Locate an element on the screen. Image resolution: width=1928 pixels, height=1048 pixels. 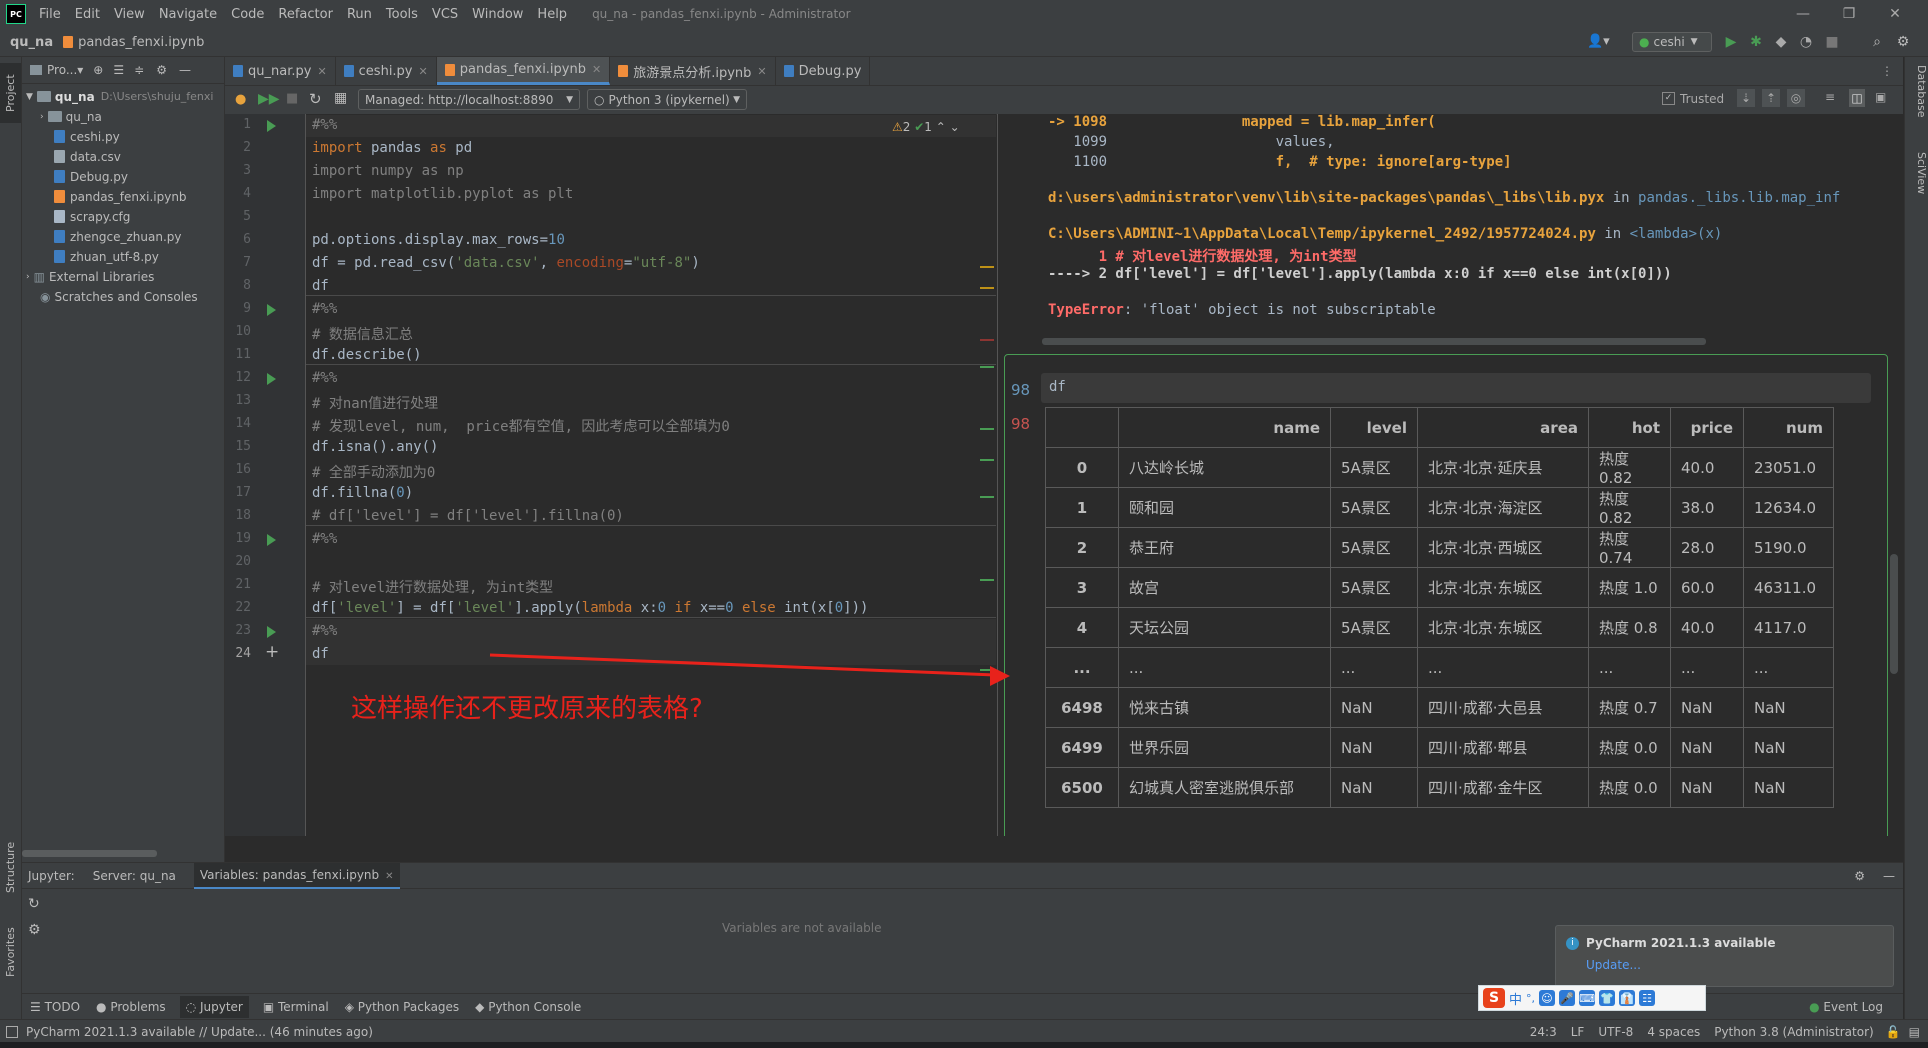
tree-item-folder: › qu_na is located at coordinates (71, 116).